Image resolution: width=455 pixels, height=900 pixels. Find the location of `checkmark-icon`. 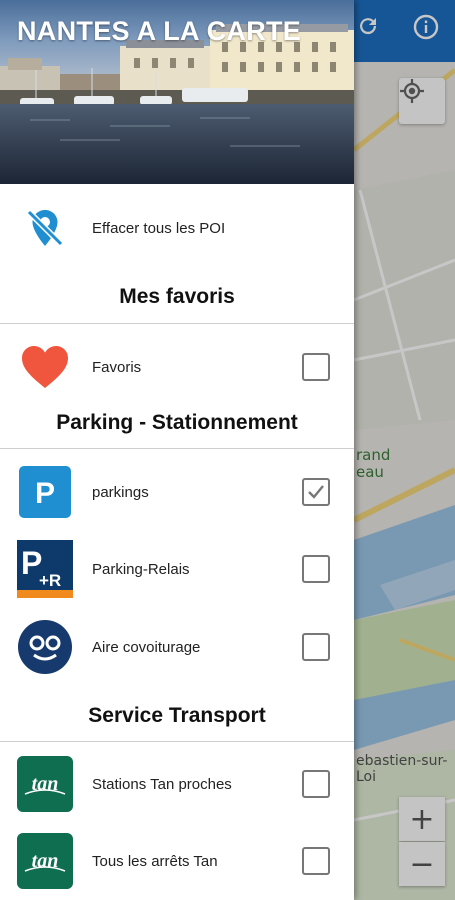

checkmark-icon is located at coordinates (316, 492).